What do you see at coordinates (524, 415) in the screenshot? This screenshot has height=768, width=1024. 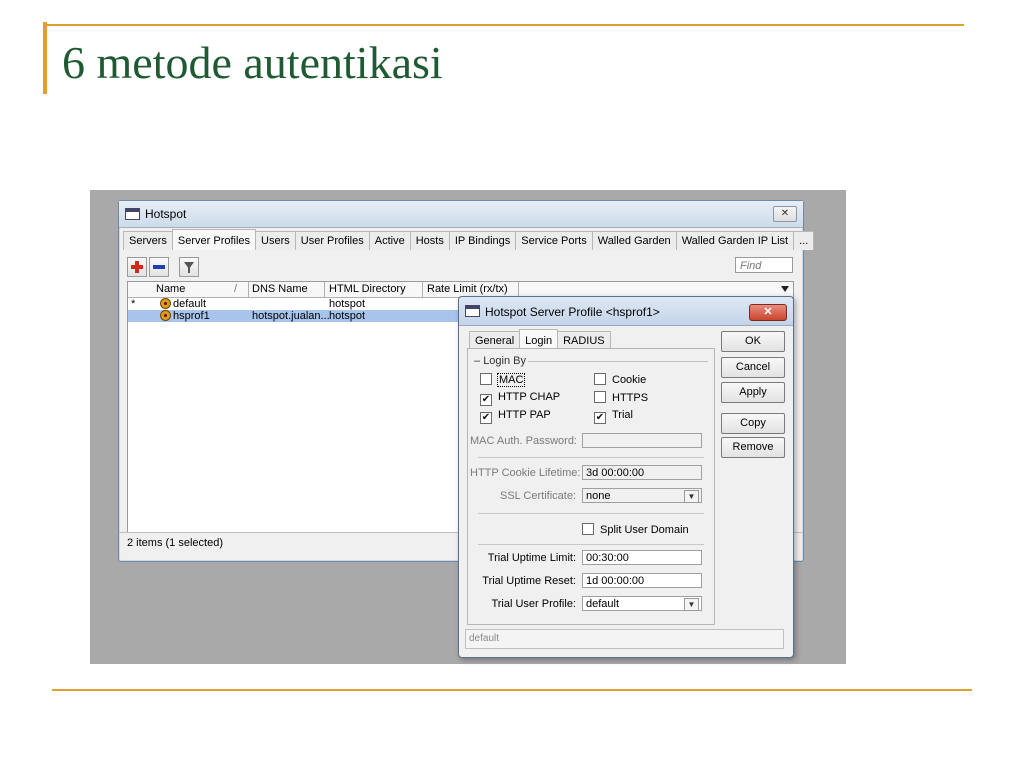 I see `http-pap-label: HTTP PAP` at bounding box center [524, 415].